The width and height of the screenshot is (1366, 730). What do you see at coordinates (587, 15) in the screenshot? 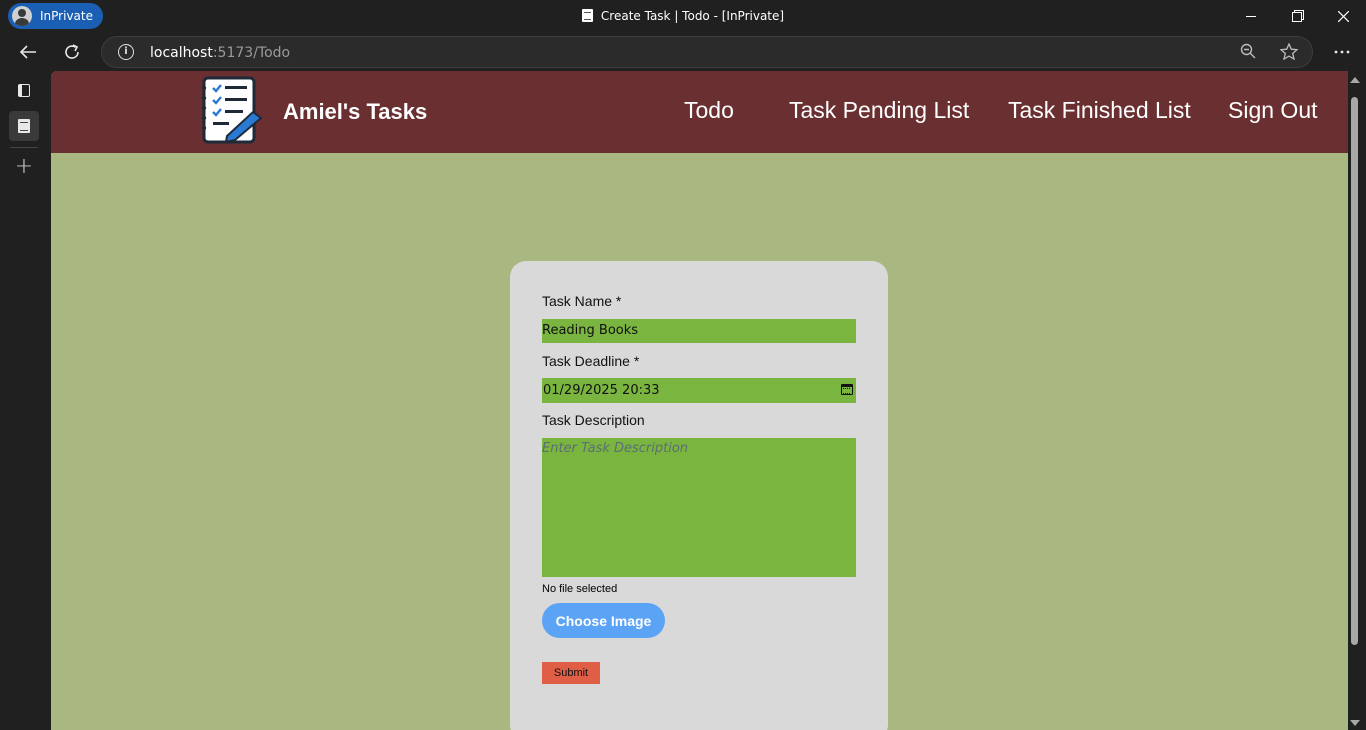
I see `page-favicon-icon` at bounding box center [587, 15].